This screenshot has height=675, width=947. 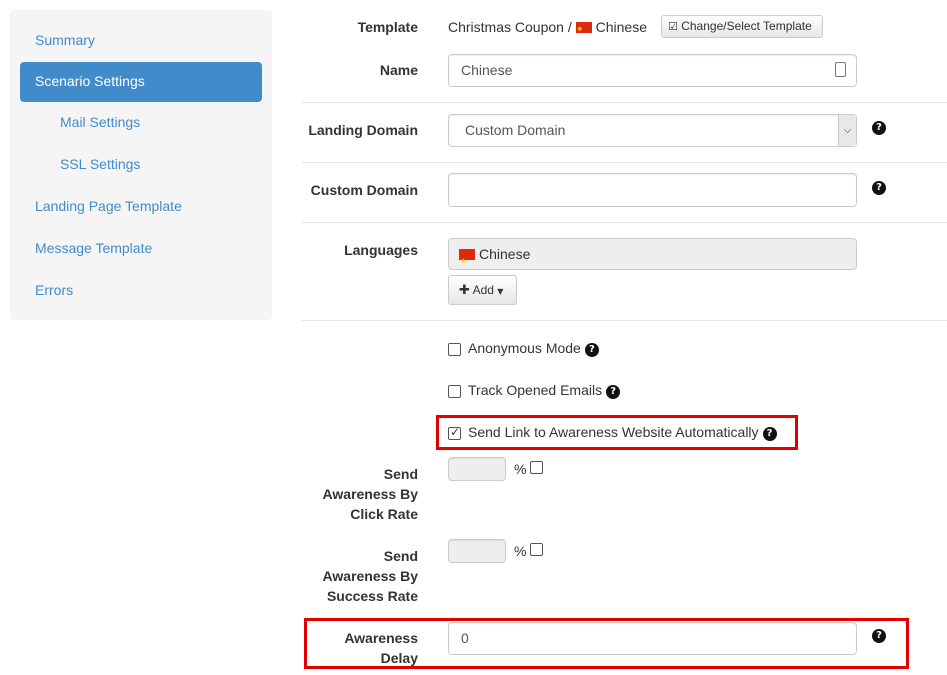 What do you see at coordinates (100, 164) in the screenshot?
I see `sidebar-item-ssl-settings: SSL Settings` at bounding box center [100, 164].